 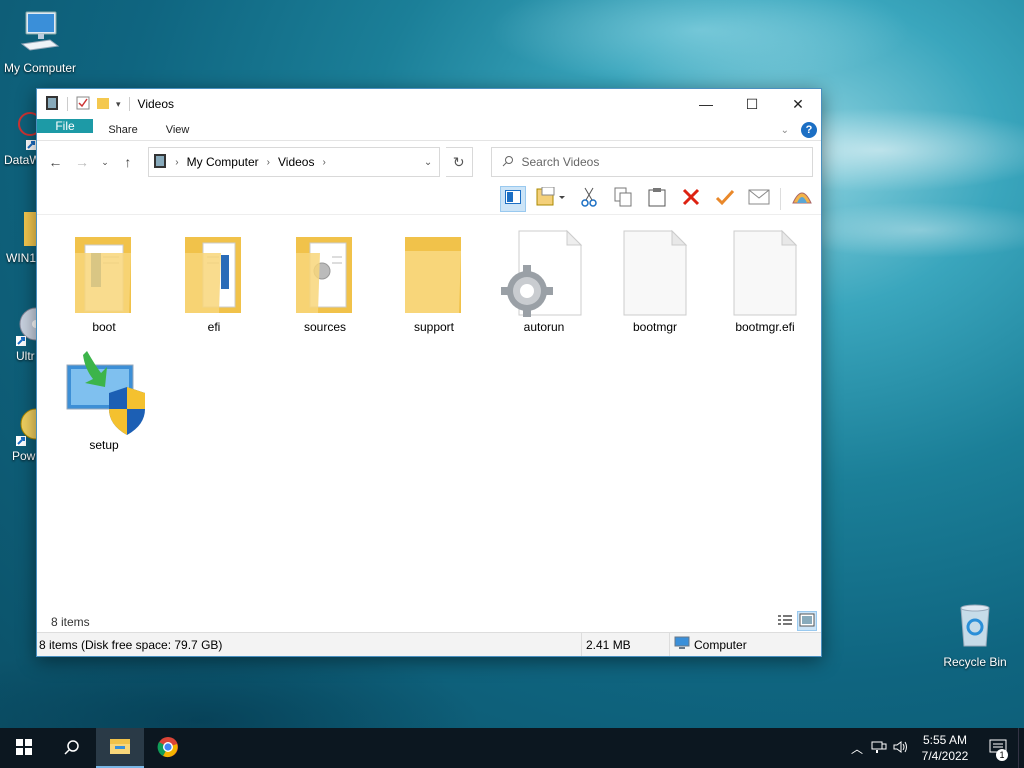 I want to click on show-hidden-icons-button: ︿, so click(x=857, y=748).